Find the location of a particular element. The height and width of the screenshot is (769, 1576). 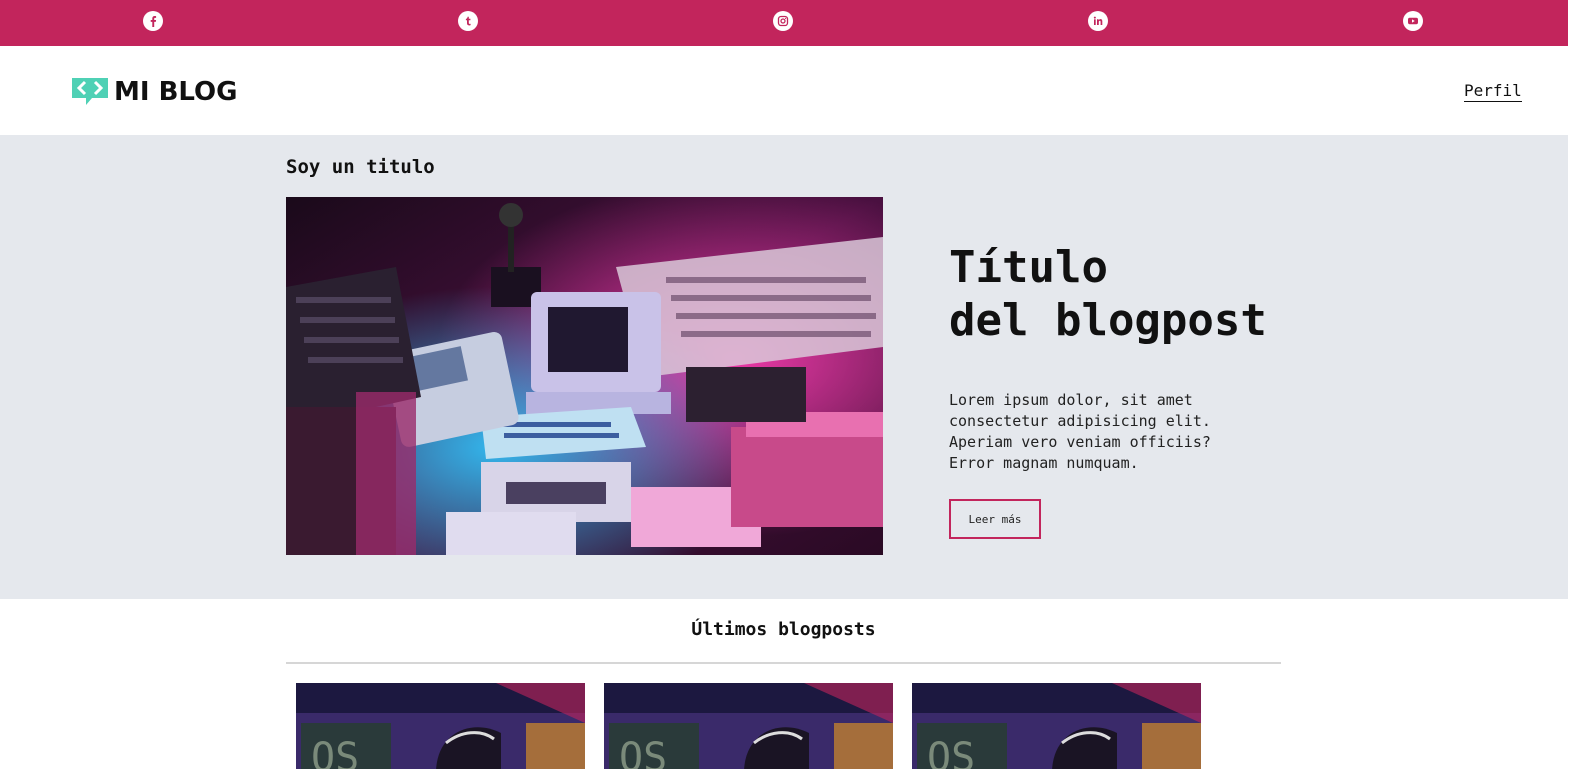

site-logo: MI BLOG is located at coordinates (154, 92).